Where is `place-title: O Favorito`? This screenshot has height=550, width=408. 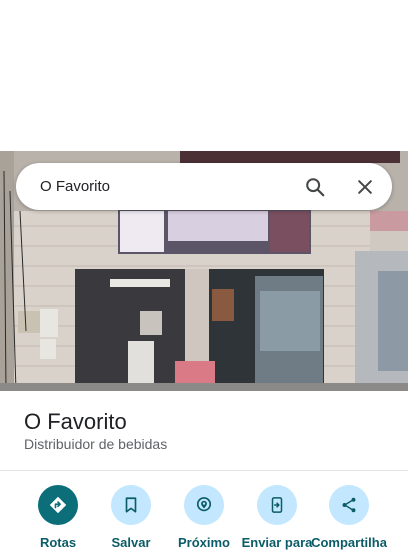 place-title: O Favorito is located at coordinates (75, 421).